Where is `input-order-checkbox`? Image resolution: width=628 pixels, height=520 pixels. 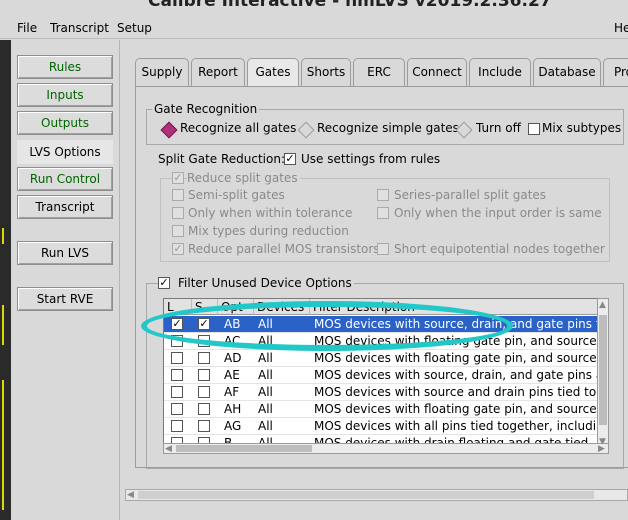 input-order-checkbox is located at coordinates (383, 213).